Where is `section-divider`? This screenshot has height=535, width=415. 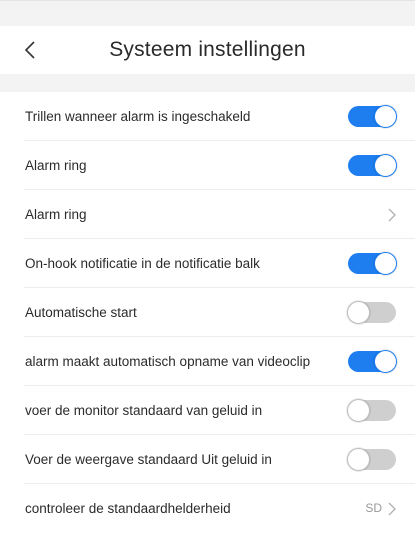
section-divider is located at coordinates (207, 83).